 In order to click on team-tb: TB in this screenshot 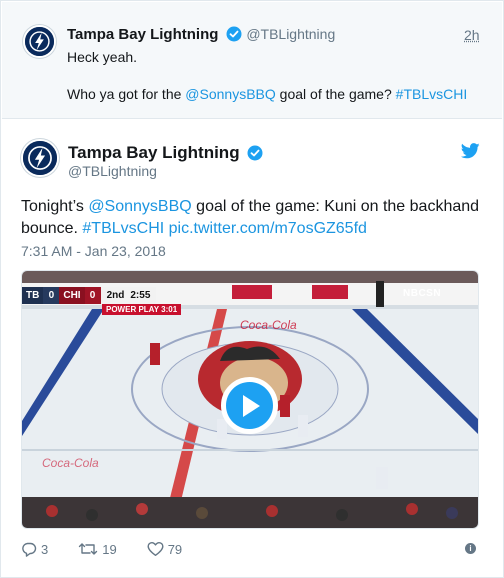, I will do `click(33, 295)`.